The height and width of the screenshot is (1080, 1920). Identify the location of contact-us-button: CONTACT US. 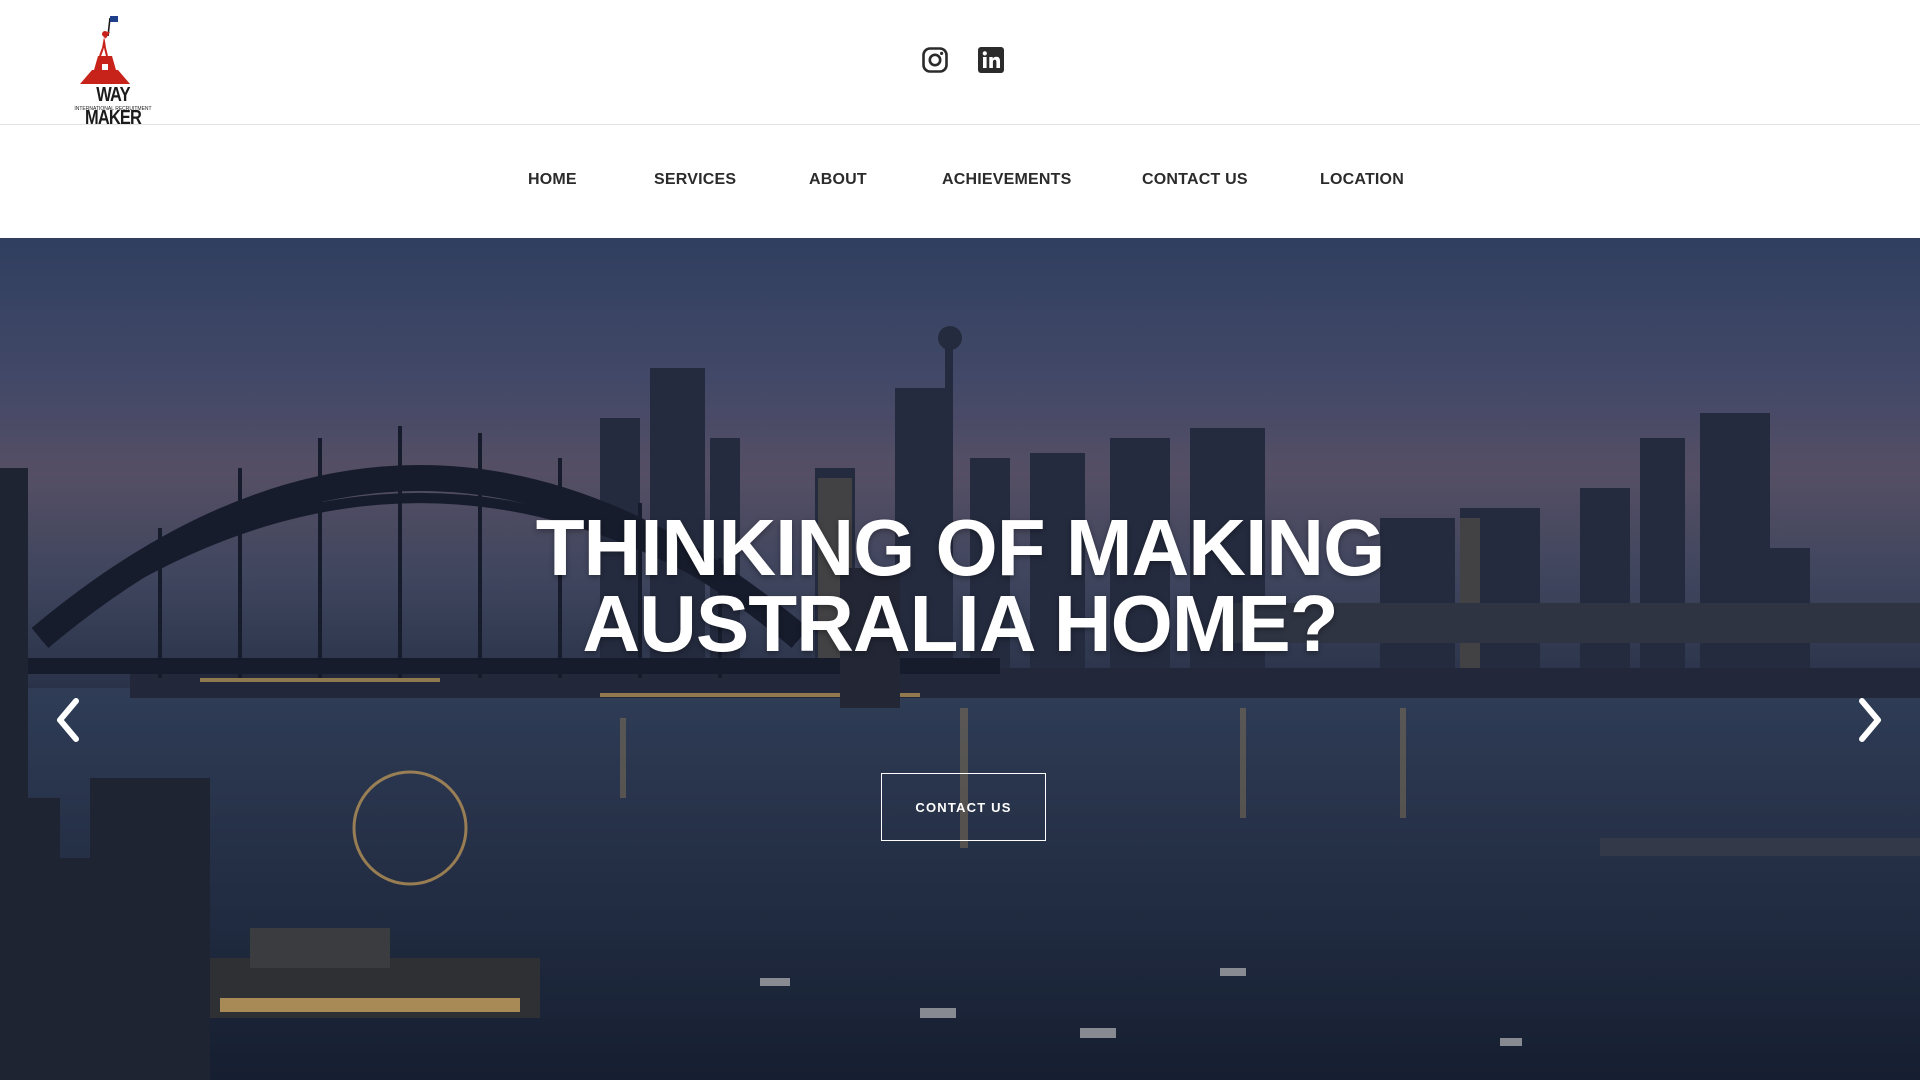
(963, 807).